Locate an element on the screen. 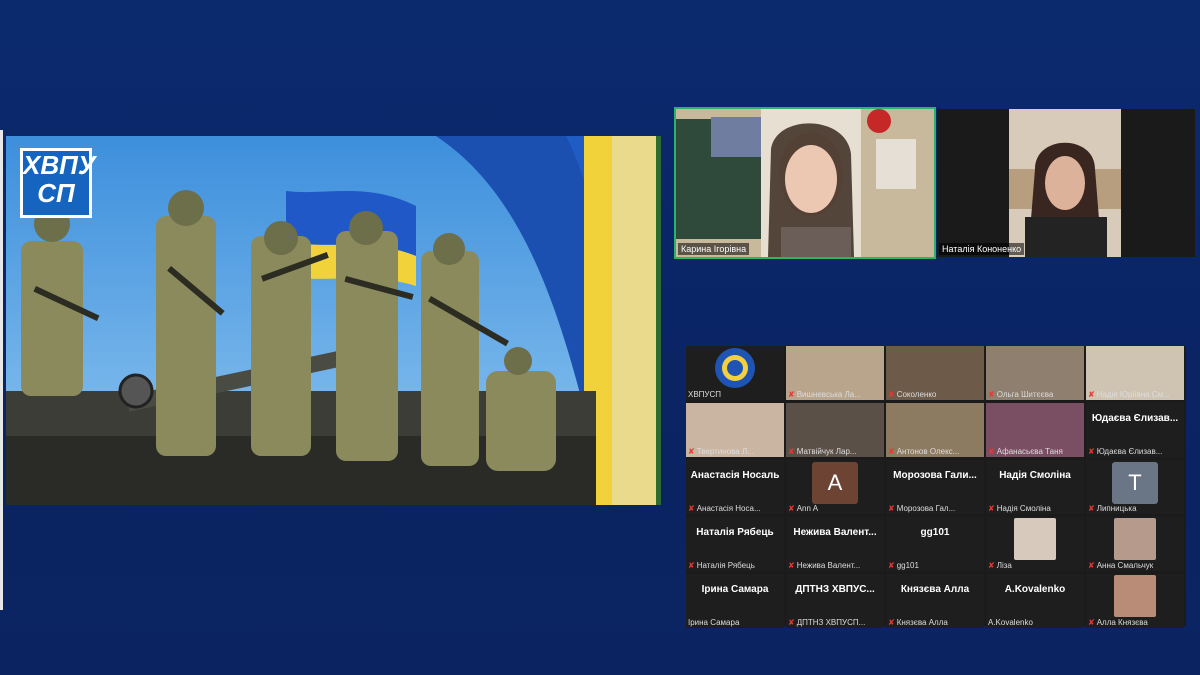 This screenshot has width=1200, height=675. participant-label: ✘ Липницька is located at coordinates (1135, 508).